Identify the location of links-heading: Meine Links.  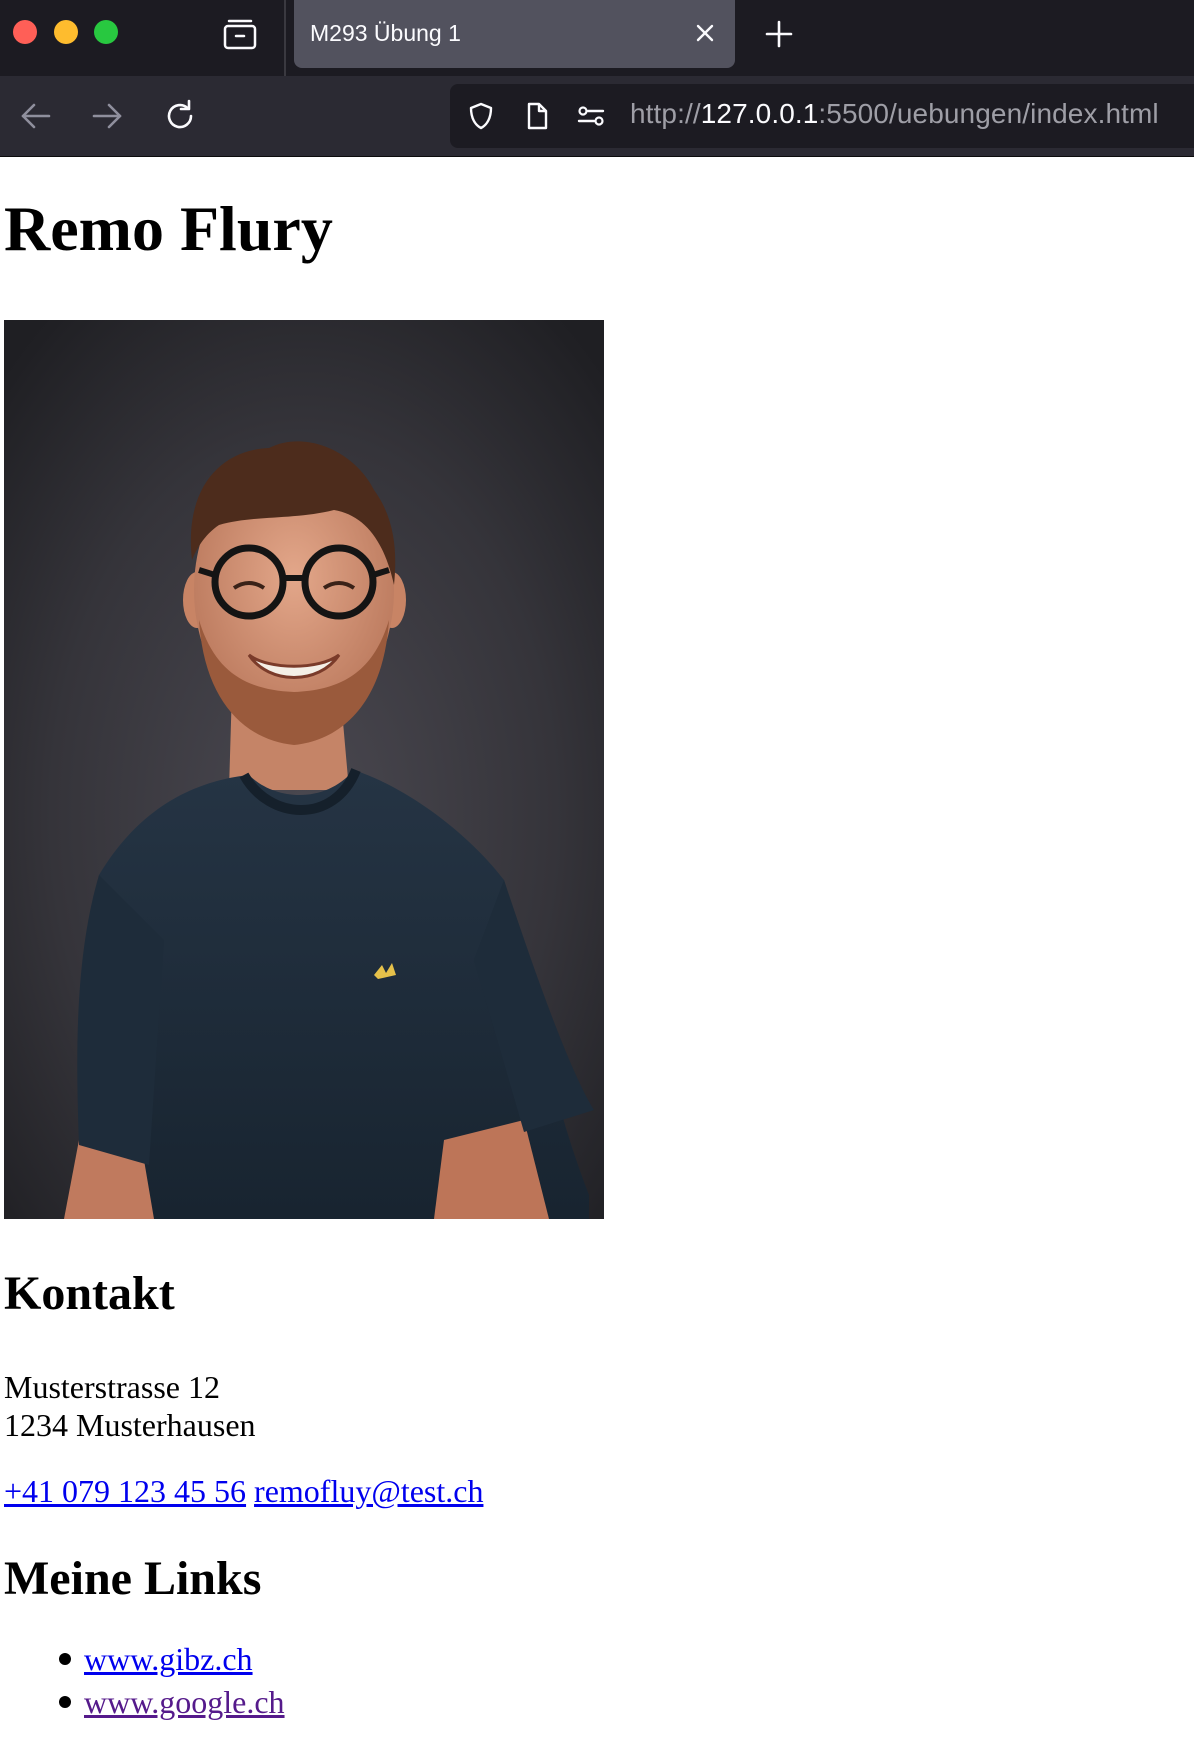
(133, 1578).